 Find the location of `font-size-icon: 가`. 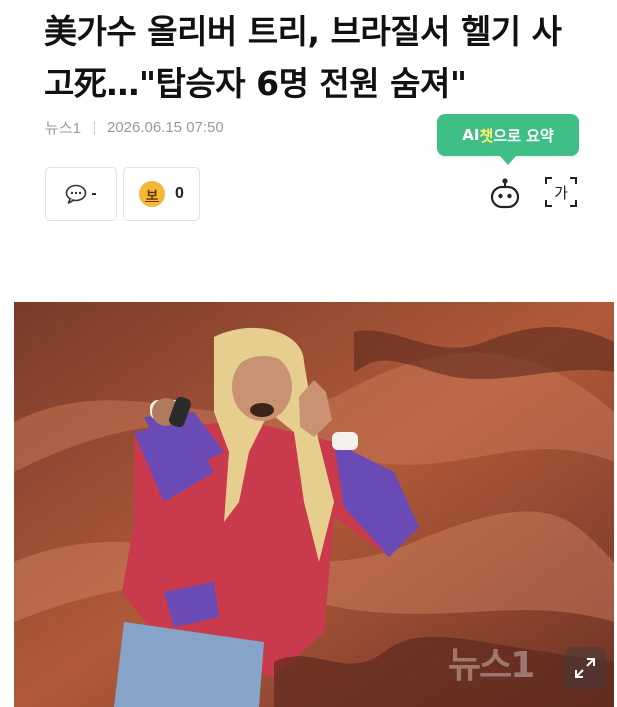

font-size-icon: 가 is located at coordinates (561, 192).